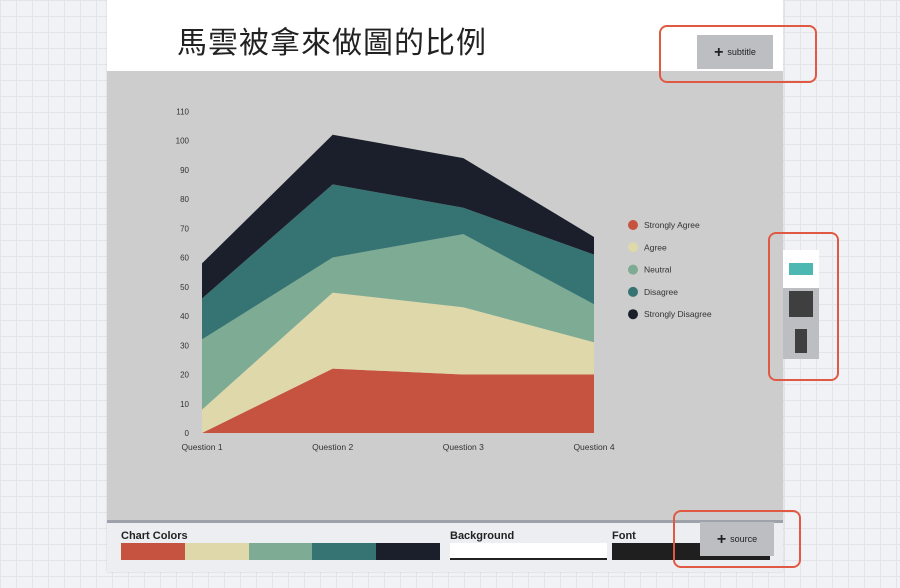  I want to click on x-tick-label: Question 1, so click(201, 447).